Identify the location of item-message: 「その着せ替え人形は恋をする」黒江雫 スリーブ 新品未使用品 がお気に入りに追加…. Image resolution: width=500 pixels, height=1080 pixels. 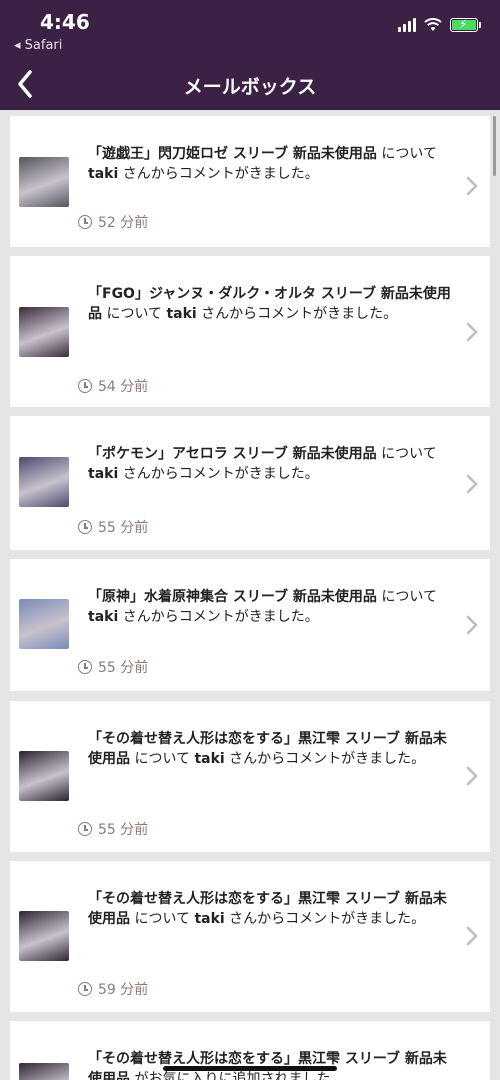
(274, 1064).